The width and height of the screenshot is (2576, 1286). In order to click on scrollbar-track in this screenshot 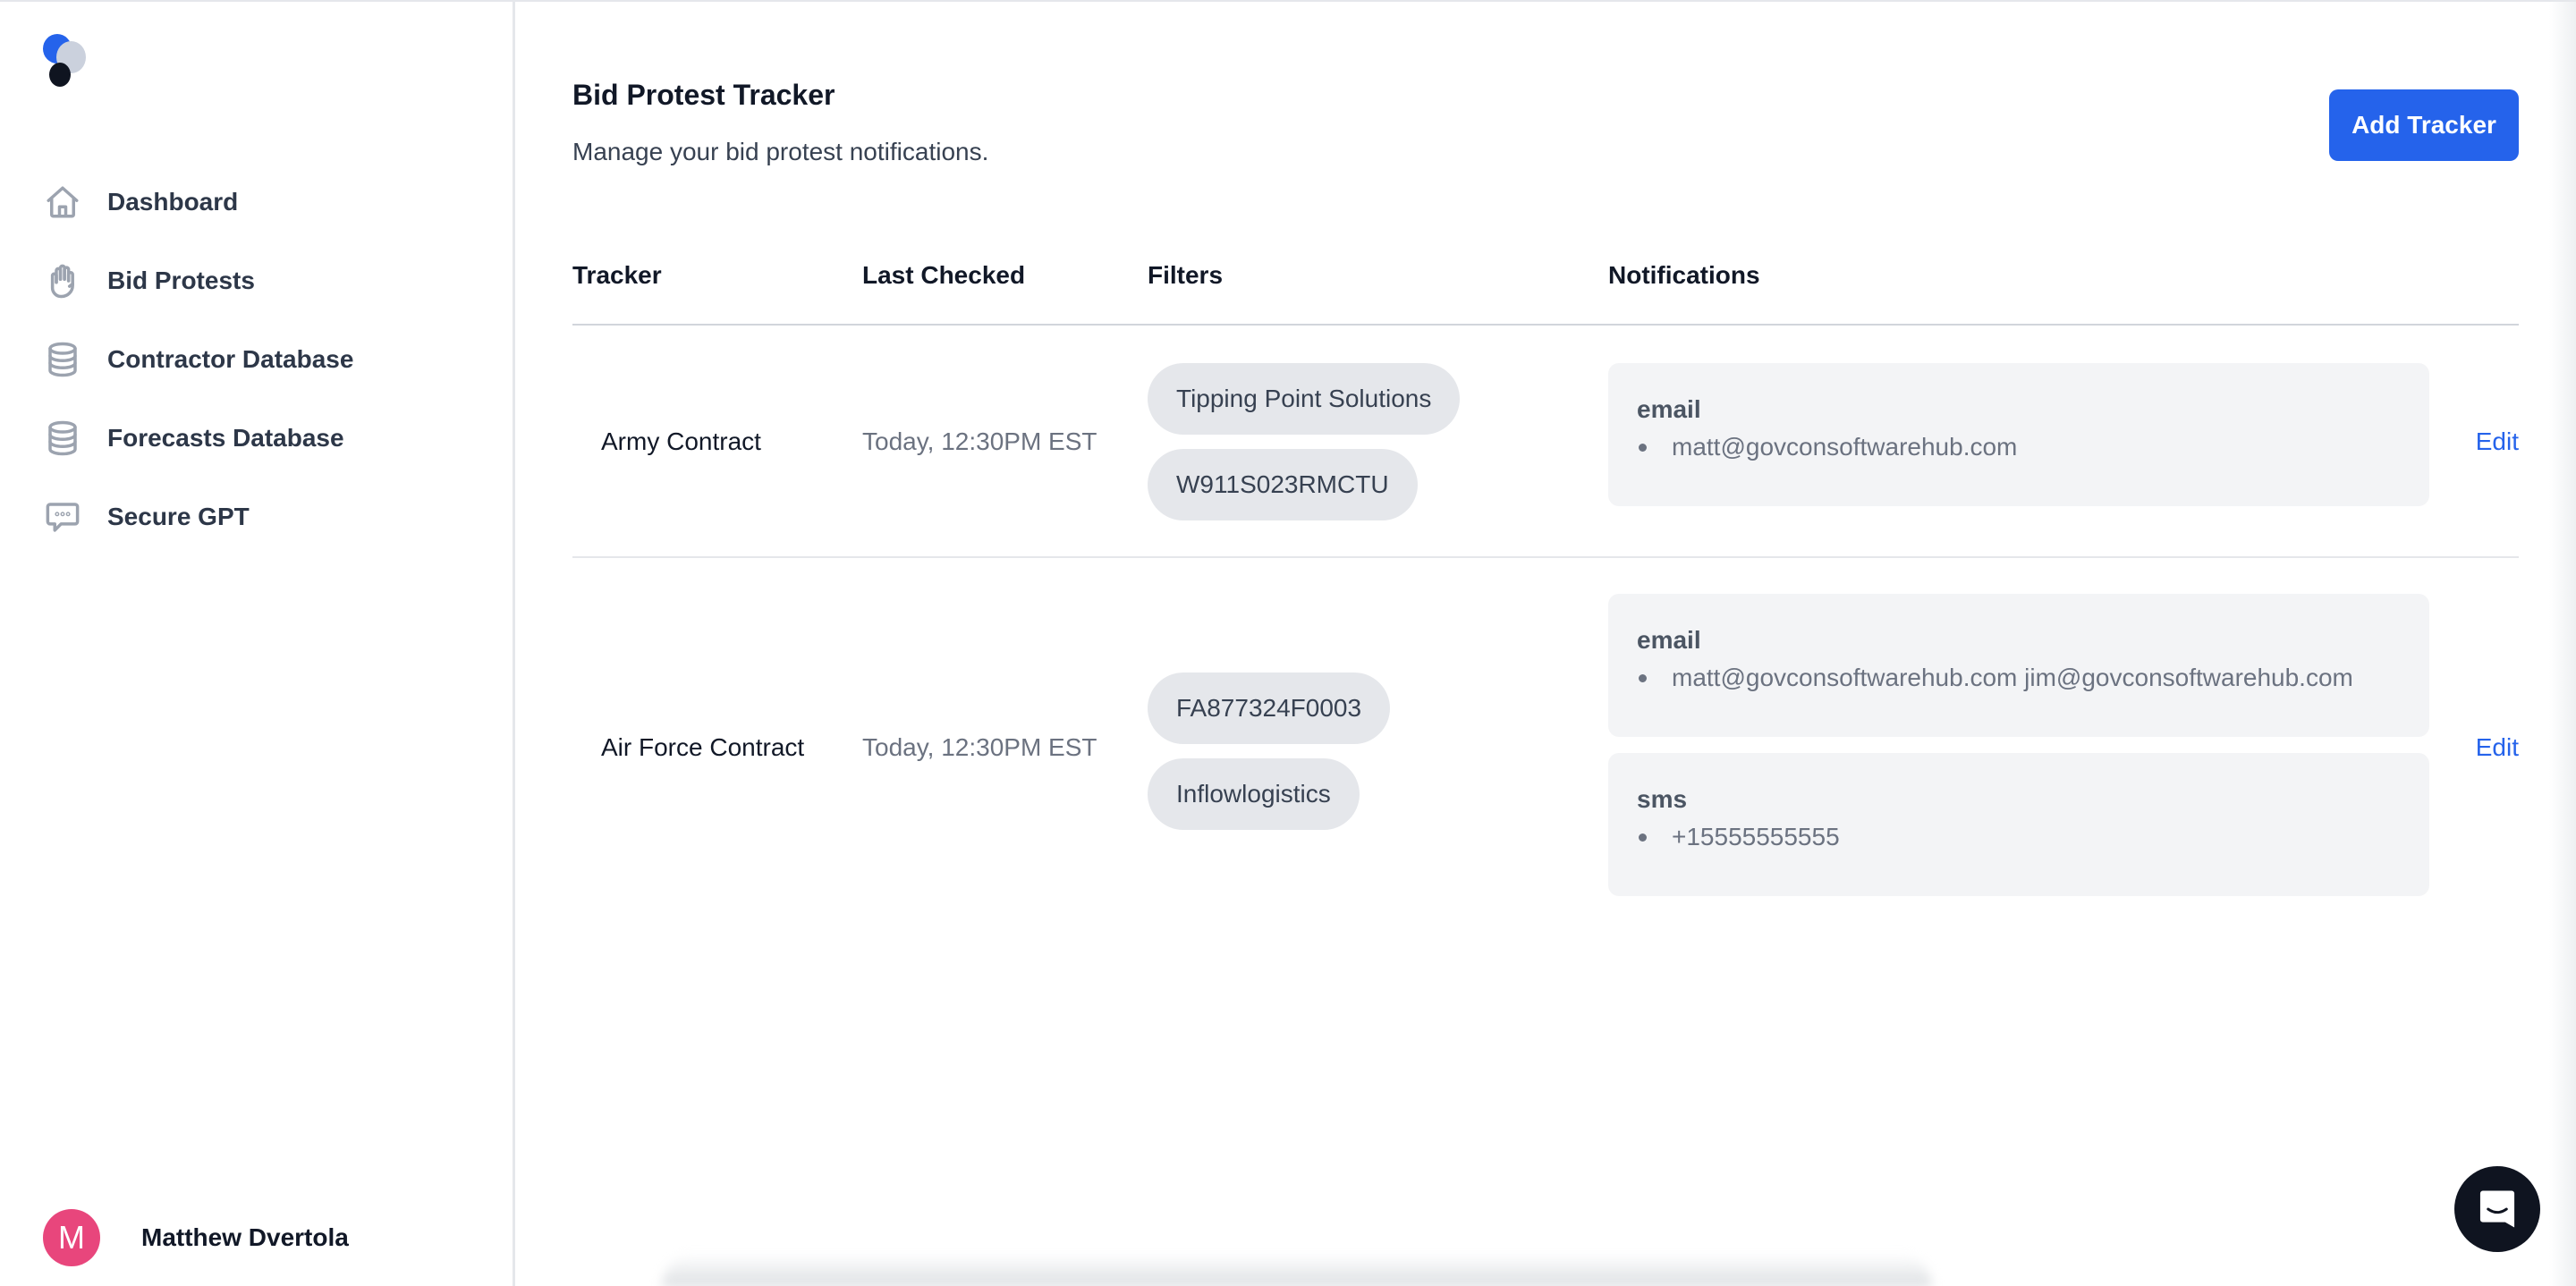, I will do `click(2562, 644)`.